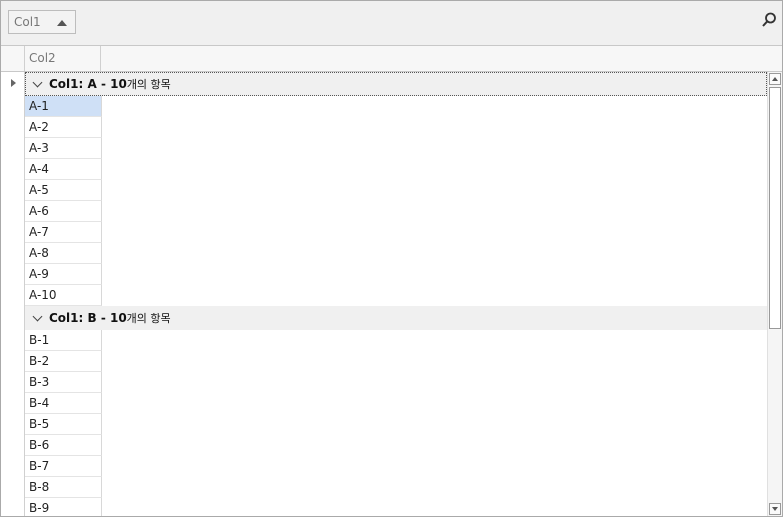 The image size is (783, 517). What do you see at coordinates (396, 424) in the screenshot?
I see `table-row: B-5` at bounding box center [396, 424].